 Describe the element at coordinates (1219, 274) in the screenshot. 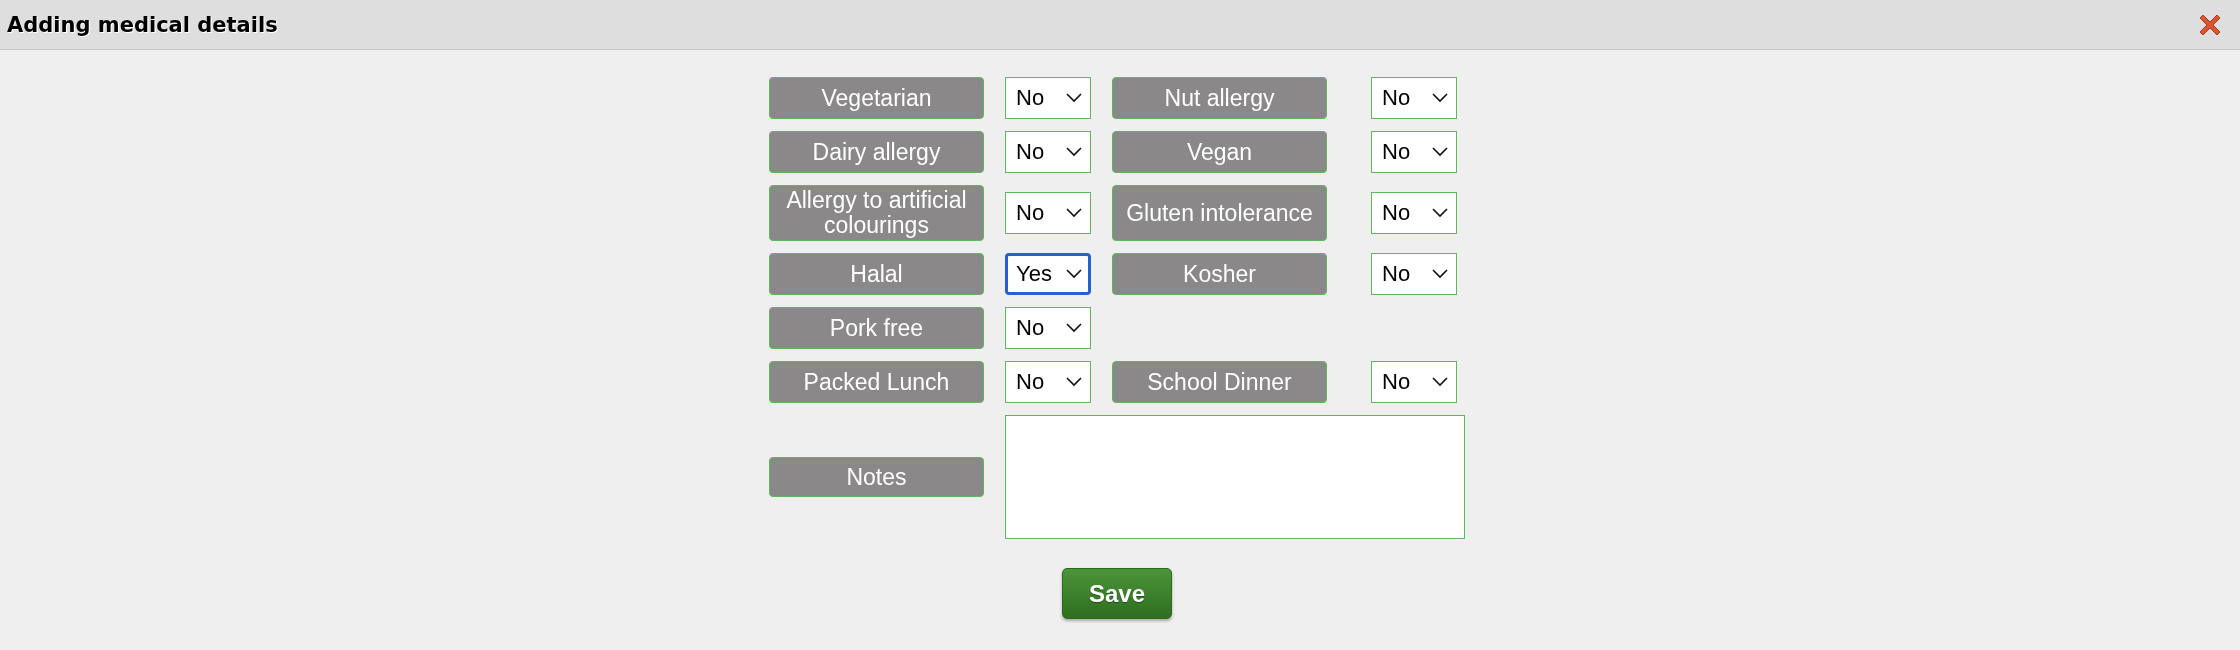

I see `field-label: Kosher` at that location.